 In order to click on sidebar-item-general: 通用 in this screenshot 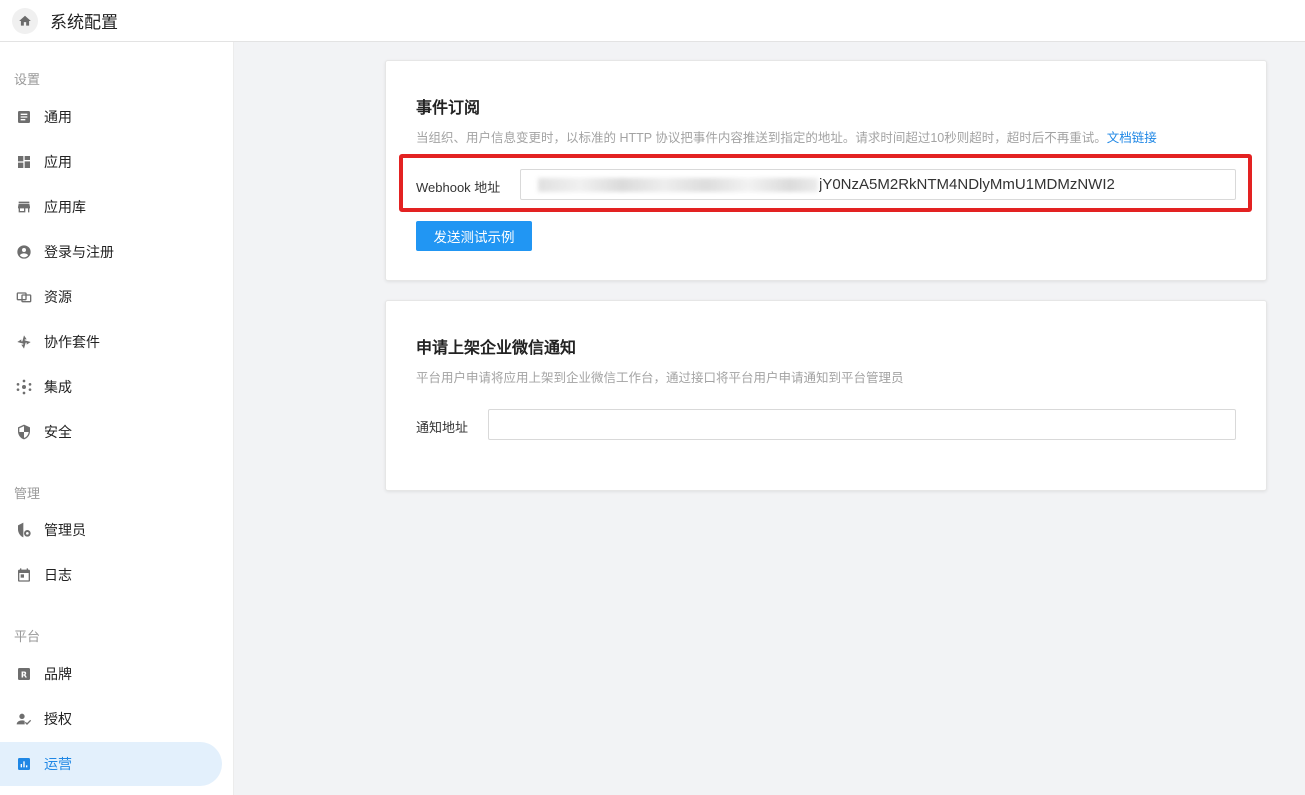, I will do `click(111, 117)`.